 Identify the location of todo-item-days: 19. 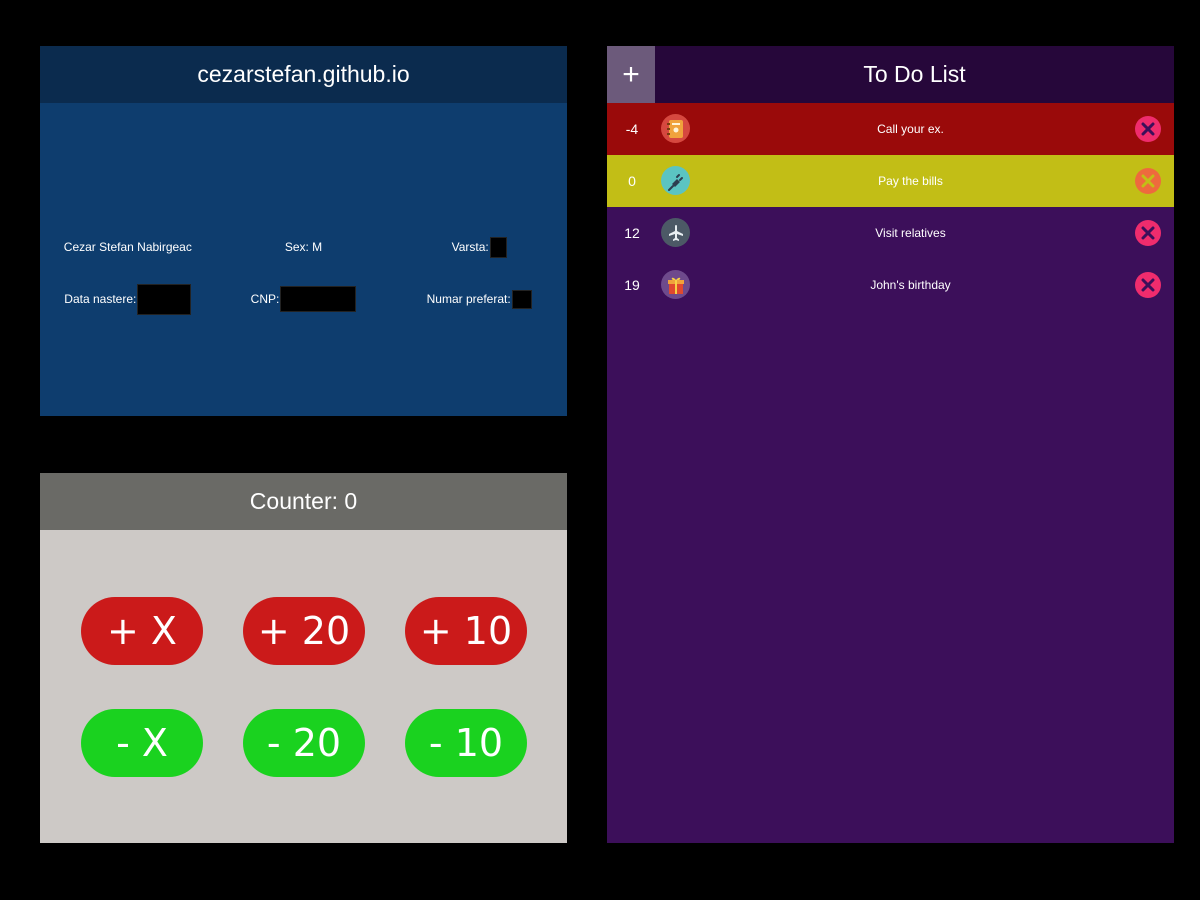
(632, 285).